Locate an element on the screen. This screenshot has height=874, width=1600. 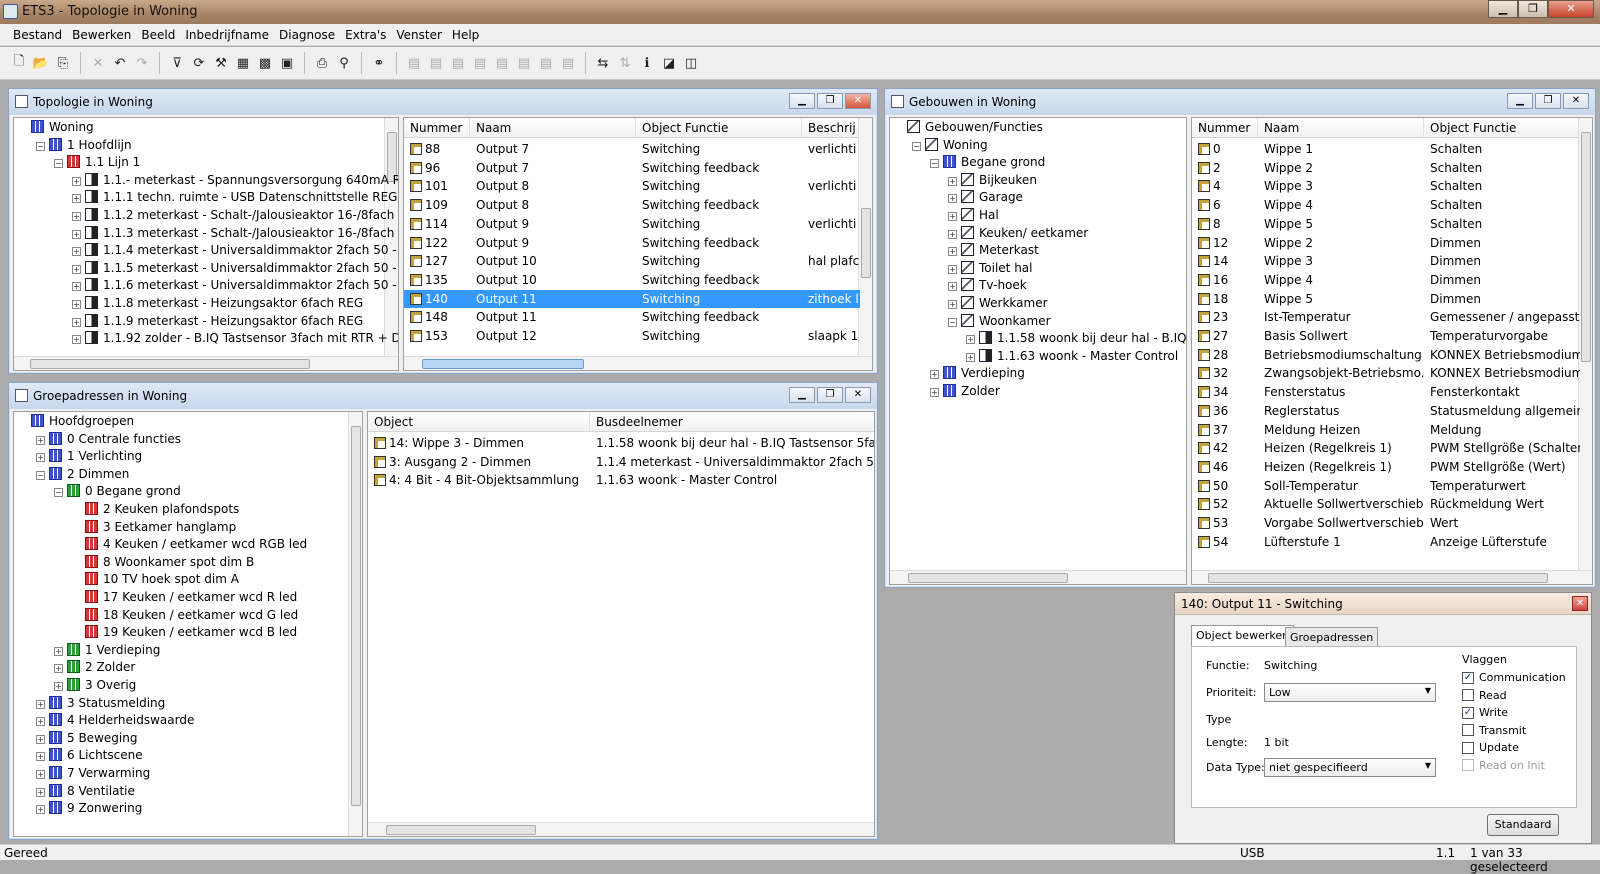
tree-node: − 1 Hoofdlijn is located at coordinates (84, 145).